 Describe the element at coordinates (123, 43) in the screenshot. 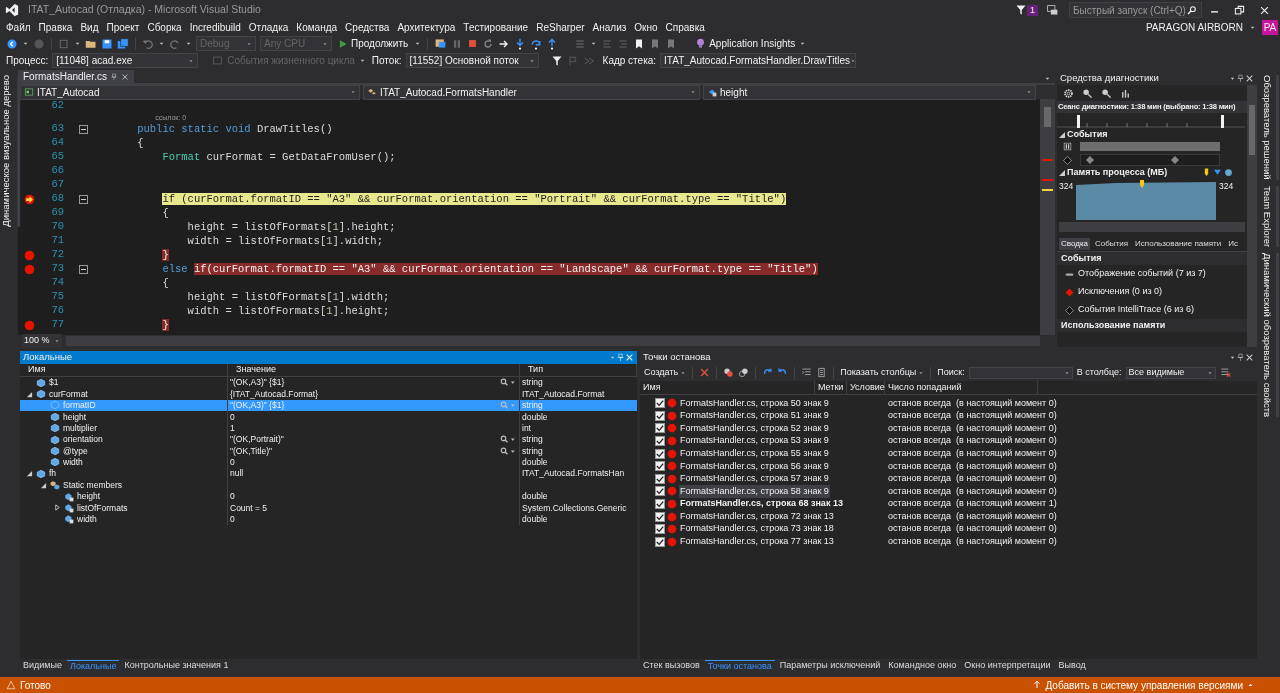

I see `save-all-icon` at that location.